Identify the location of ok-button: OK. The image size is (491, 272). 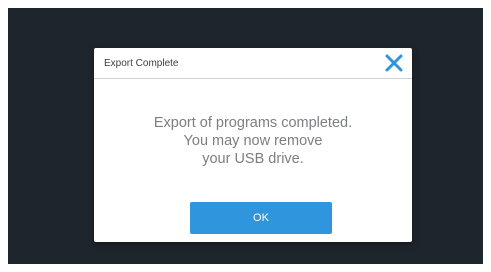
(261, 218).